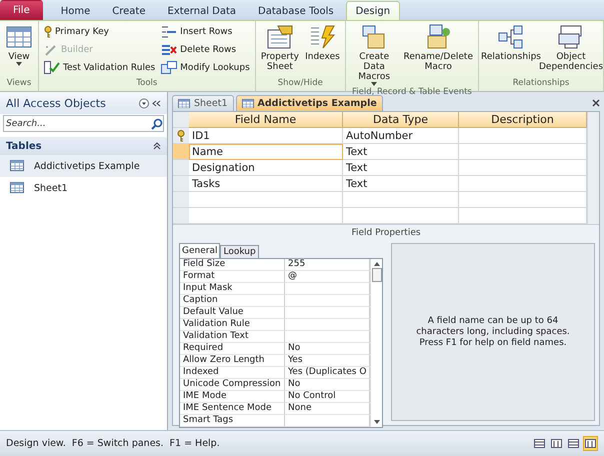  What do you see at coordinates (377, 275) in the screenshot?
I see `scroll-thumb` at bounding box center [377, 275].